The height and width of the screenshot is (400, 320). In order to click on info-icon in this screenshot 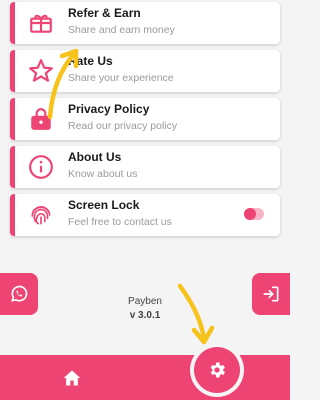, I will do `click(41, 167)`.